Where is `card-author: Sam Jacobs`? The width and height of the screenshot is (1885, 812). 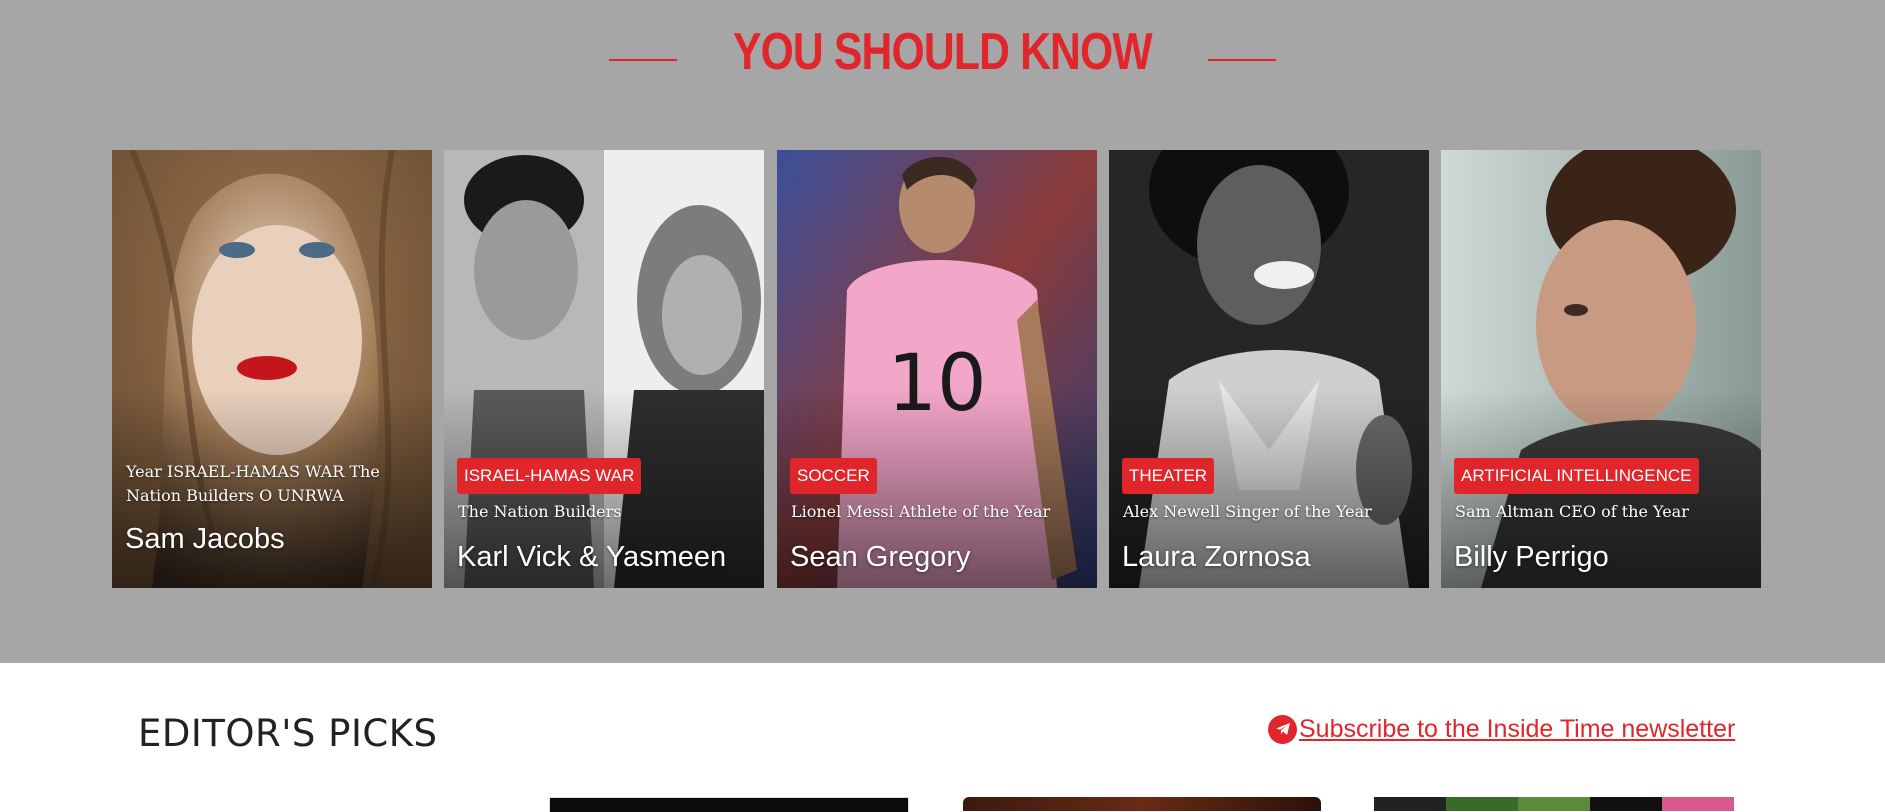
card-author: Sam Jacobs is located at coordinates (205, 539).